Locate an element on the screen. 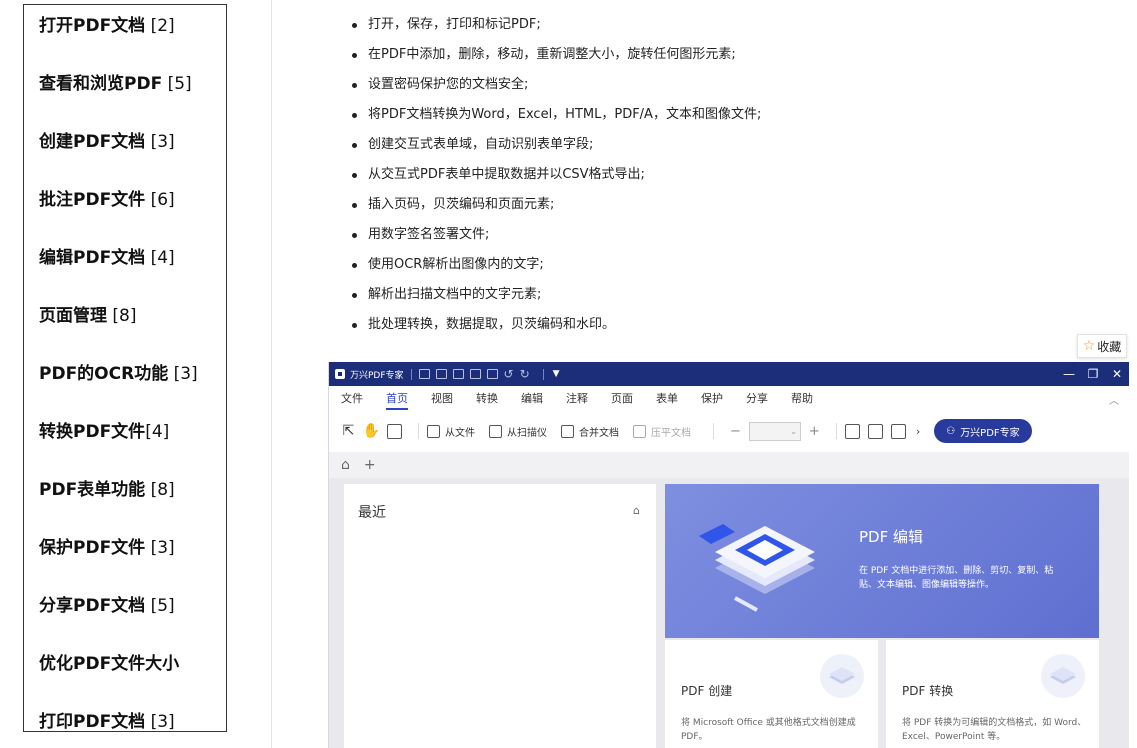 Image resolution: width=1137 pixels, height=748 pixels. print-icon is located at coordinates (475, 374).